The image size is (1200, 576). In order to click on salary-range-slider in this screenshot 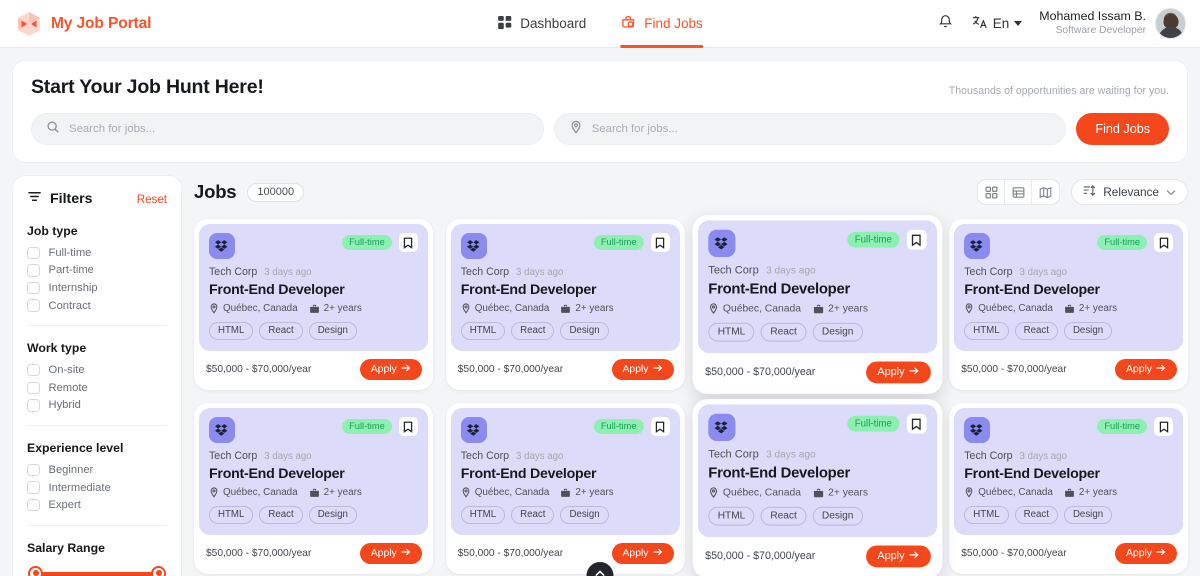, I will do `click(97, 570)`.